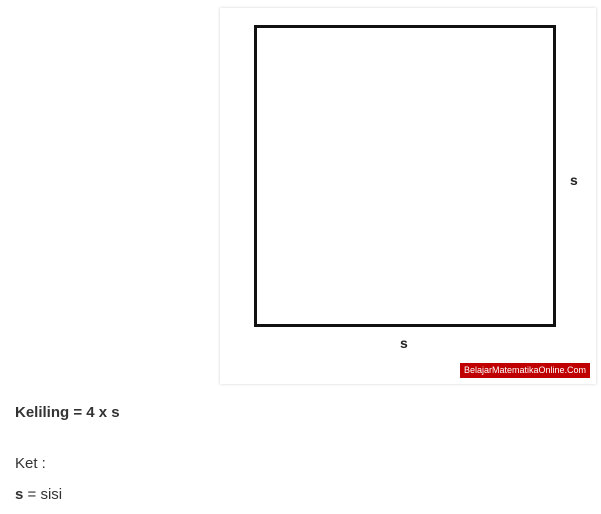  Describe the element at coordinates (30, 463) in the screenshot. I see `ket-label: Ket :` at that location.